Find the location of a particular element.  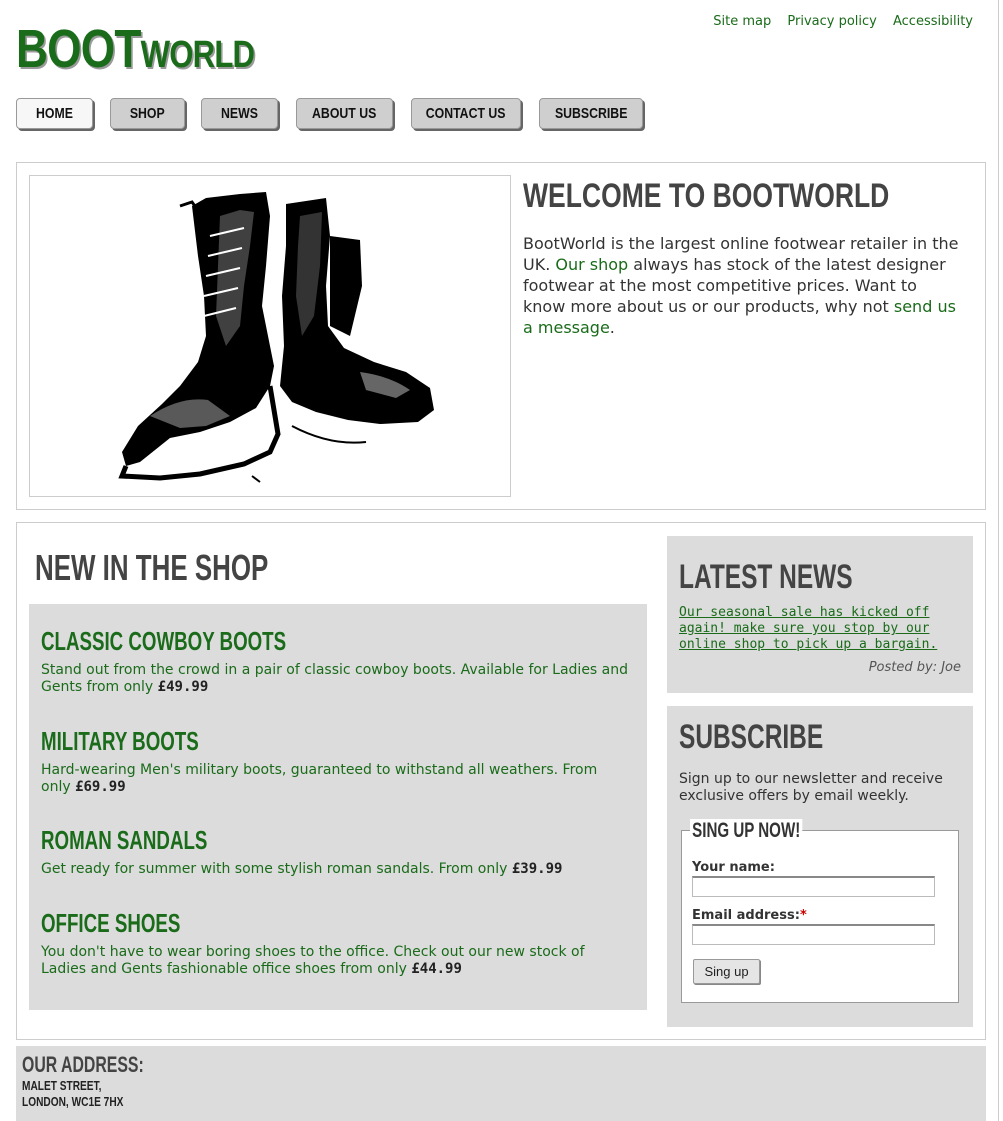

nav-contact-us-button: CONTACT US is located at coordinates (466, 113).